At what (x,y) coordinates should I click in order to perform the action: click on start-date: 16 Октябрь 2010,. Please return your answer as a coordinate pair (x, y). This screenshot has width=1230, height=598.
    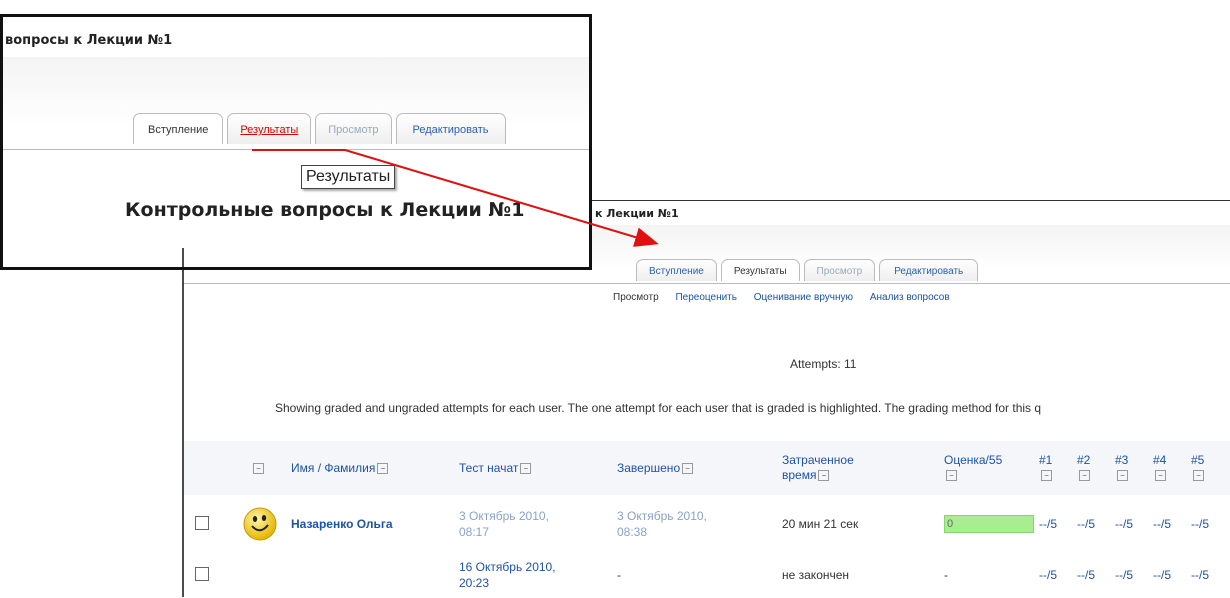
    Looking at the image, I should click on (507, 567).